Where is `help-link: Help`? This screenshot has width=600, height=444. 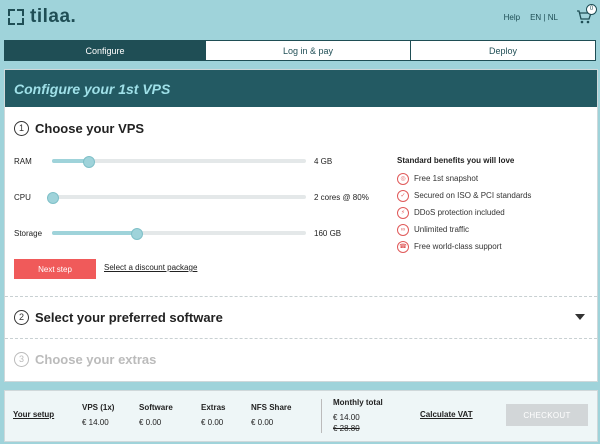 help-link: Help is located at coordinates (512, 17).